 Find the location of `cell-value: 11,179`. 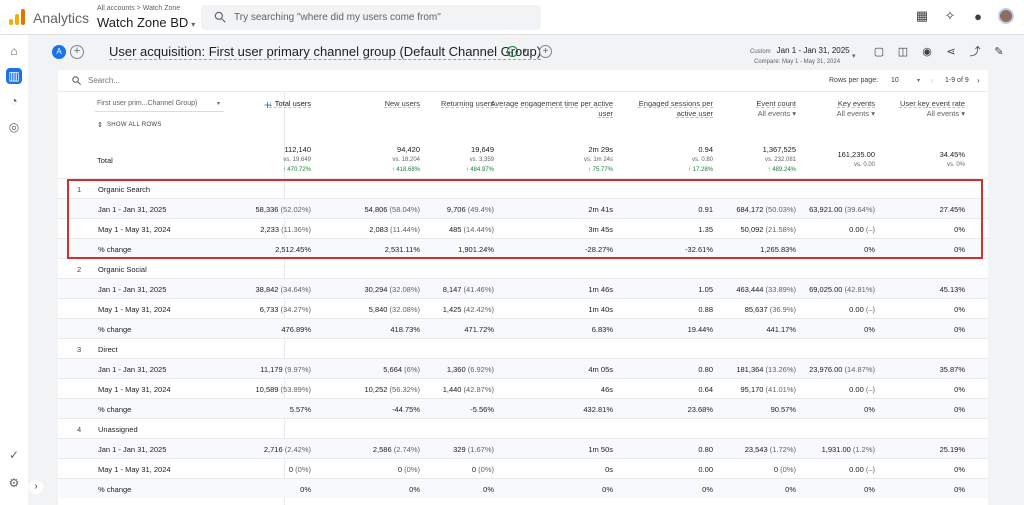

cell-value: 11,179 is located at coordinates (271, 369).